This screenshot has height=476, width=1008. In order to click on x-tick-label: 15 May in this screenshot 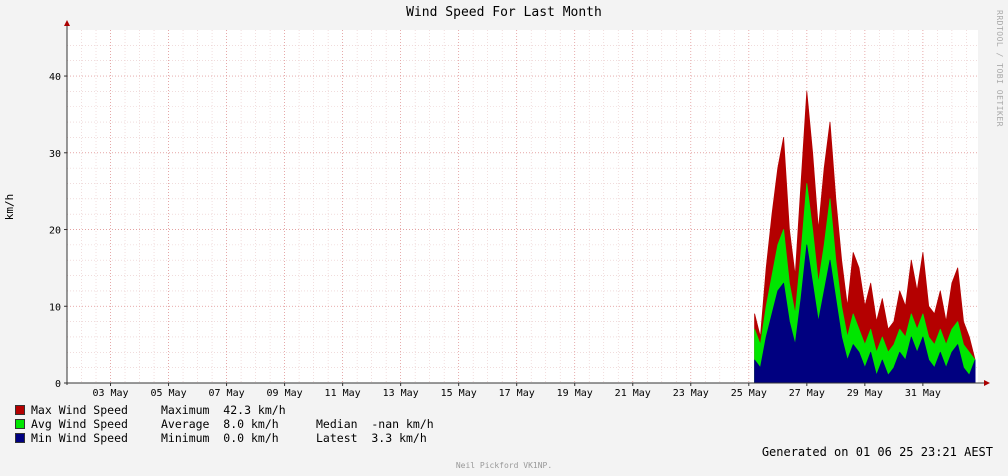, I will do `click(459, 393)`.